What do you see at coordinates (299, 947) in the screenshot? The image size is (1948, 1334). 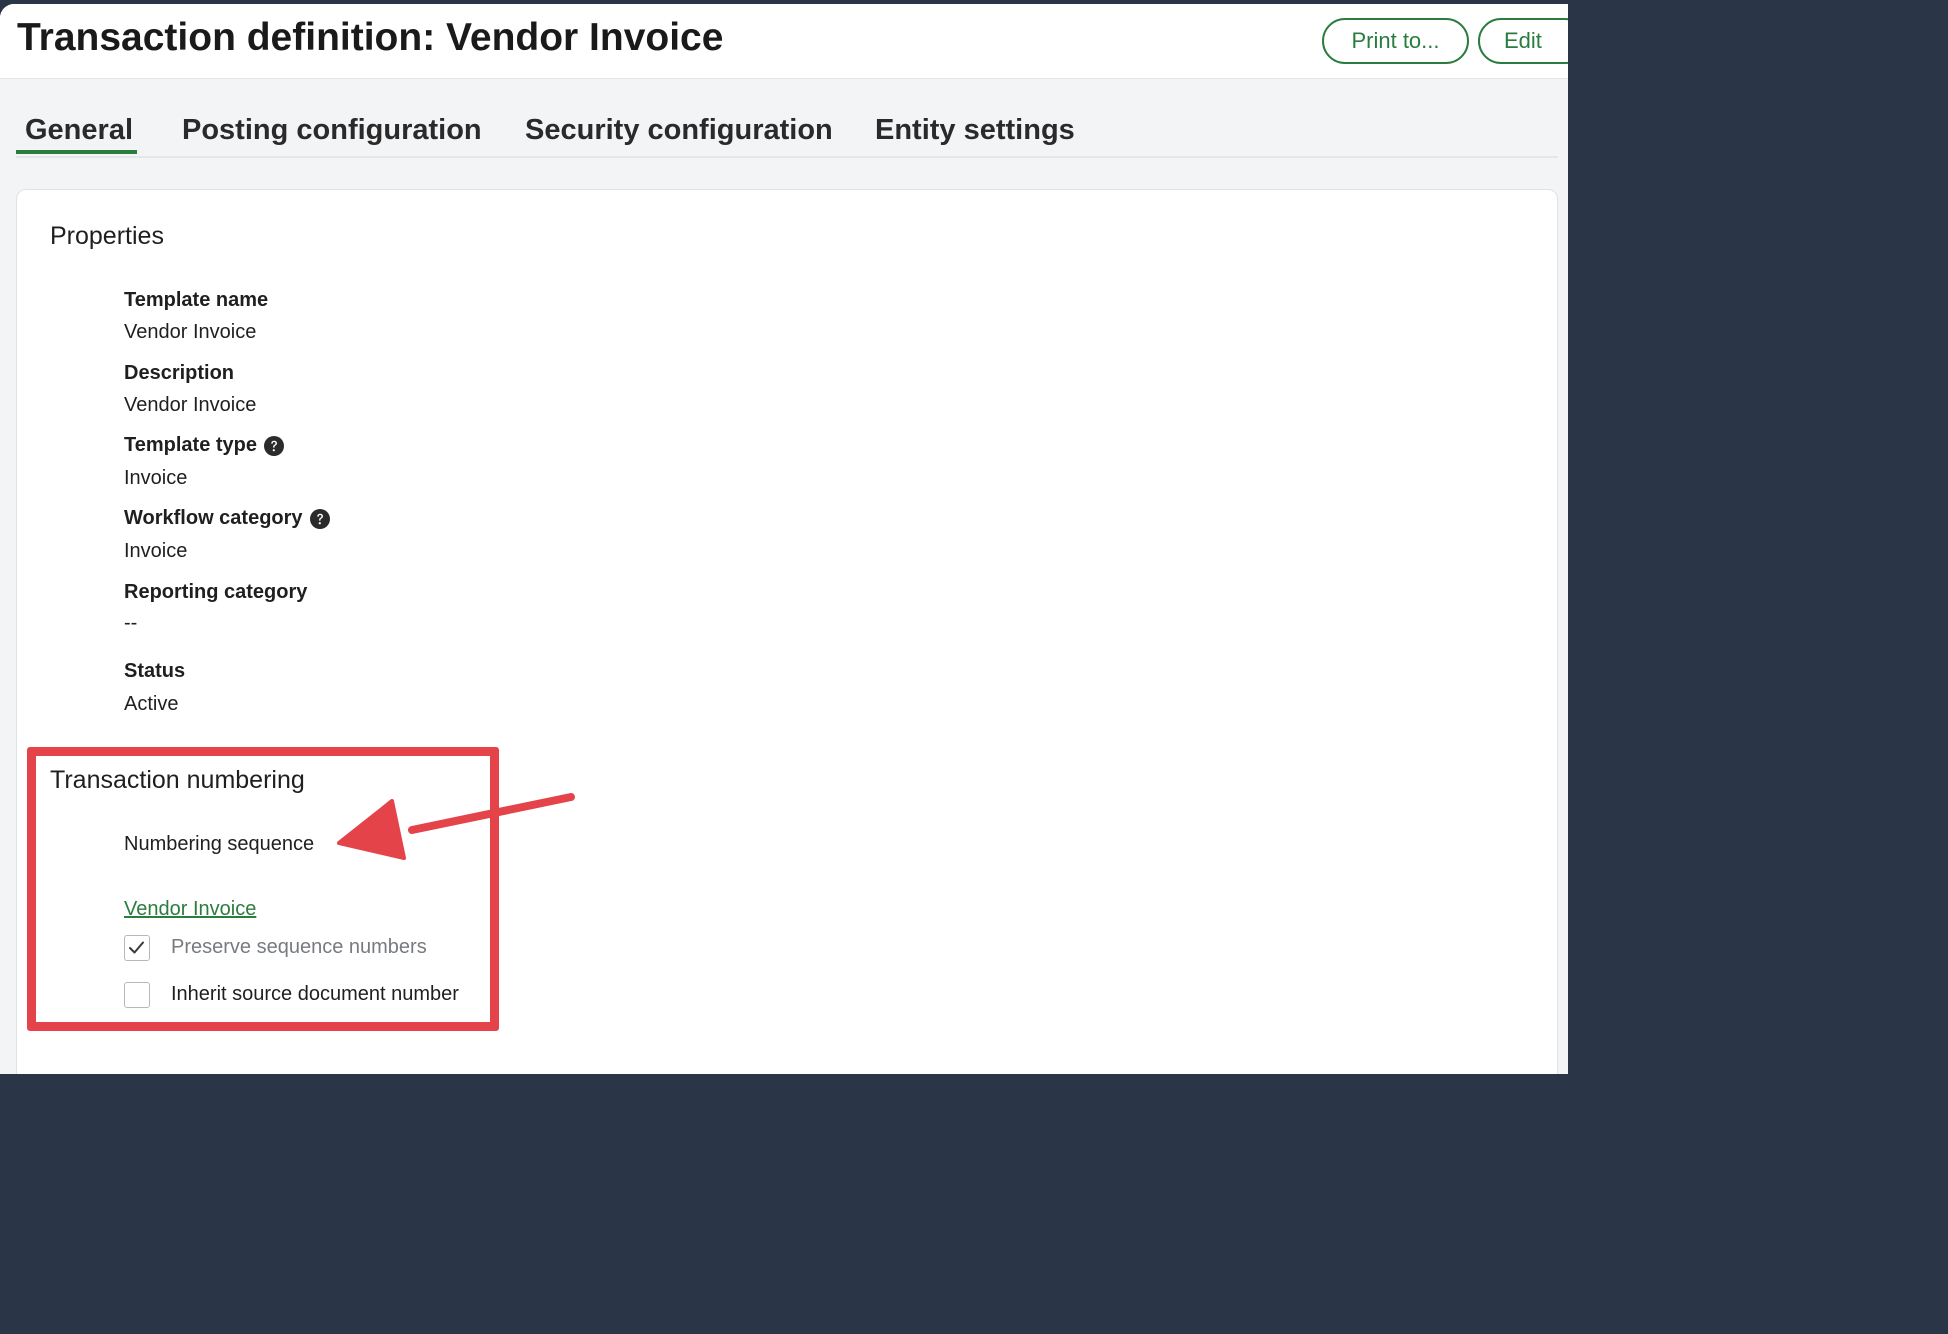 I see `preserve-sequence-label: Preserve sequence numbers` at bounding box center [299, 947].